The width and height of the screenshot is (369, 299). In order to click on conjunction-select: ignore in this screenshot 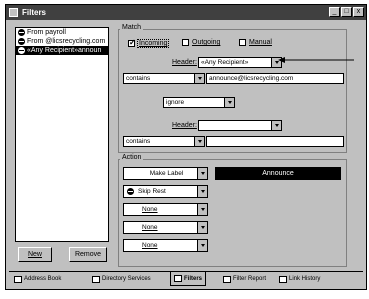, I will do `click(199, 102)`.